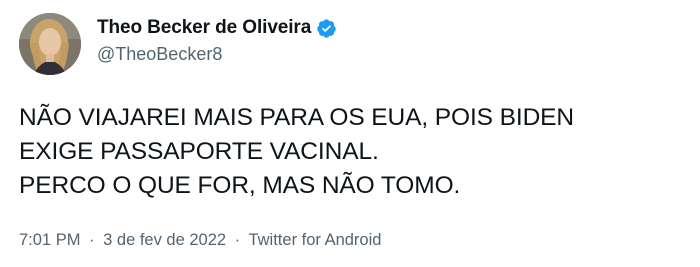 The height and width of the screenshot is (267, 700). I want to click on verified-badge-icon, so click(326, 28).